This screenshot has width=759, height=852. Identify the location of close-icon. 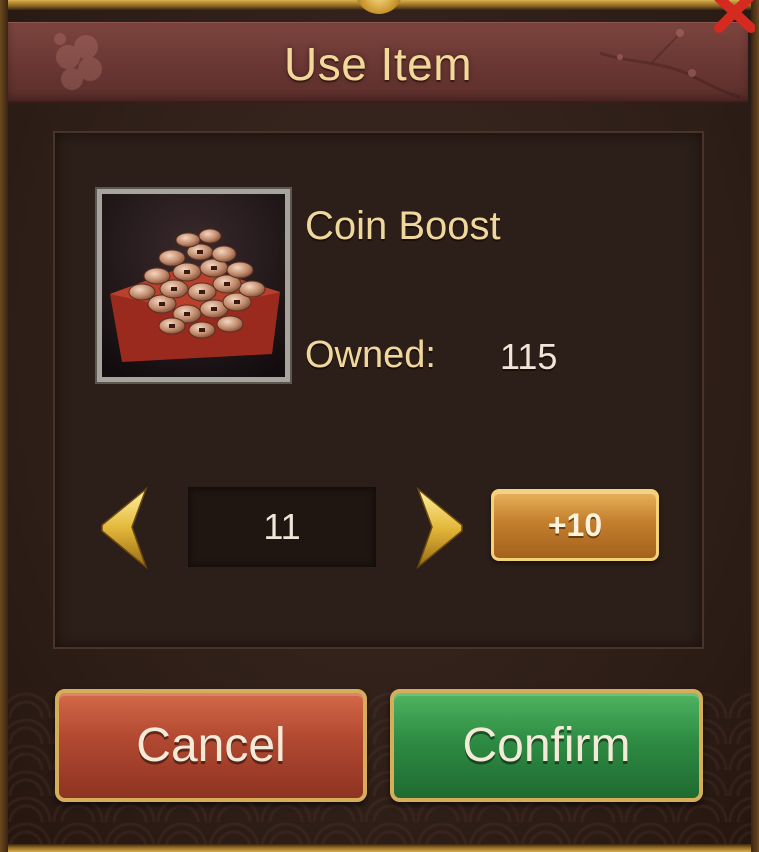
(735, 16).